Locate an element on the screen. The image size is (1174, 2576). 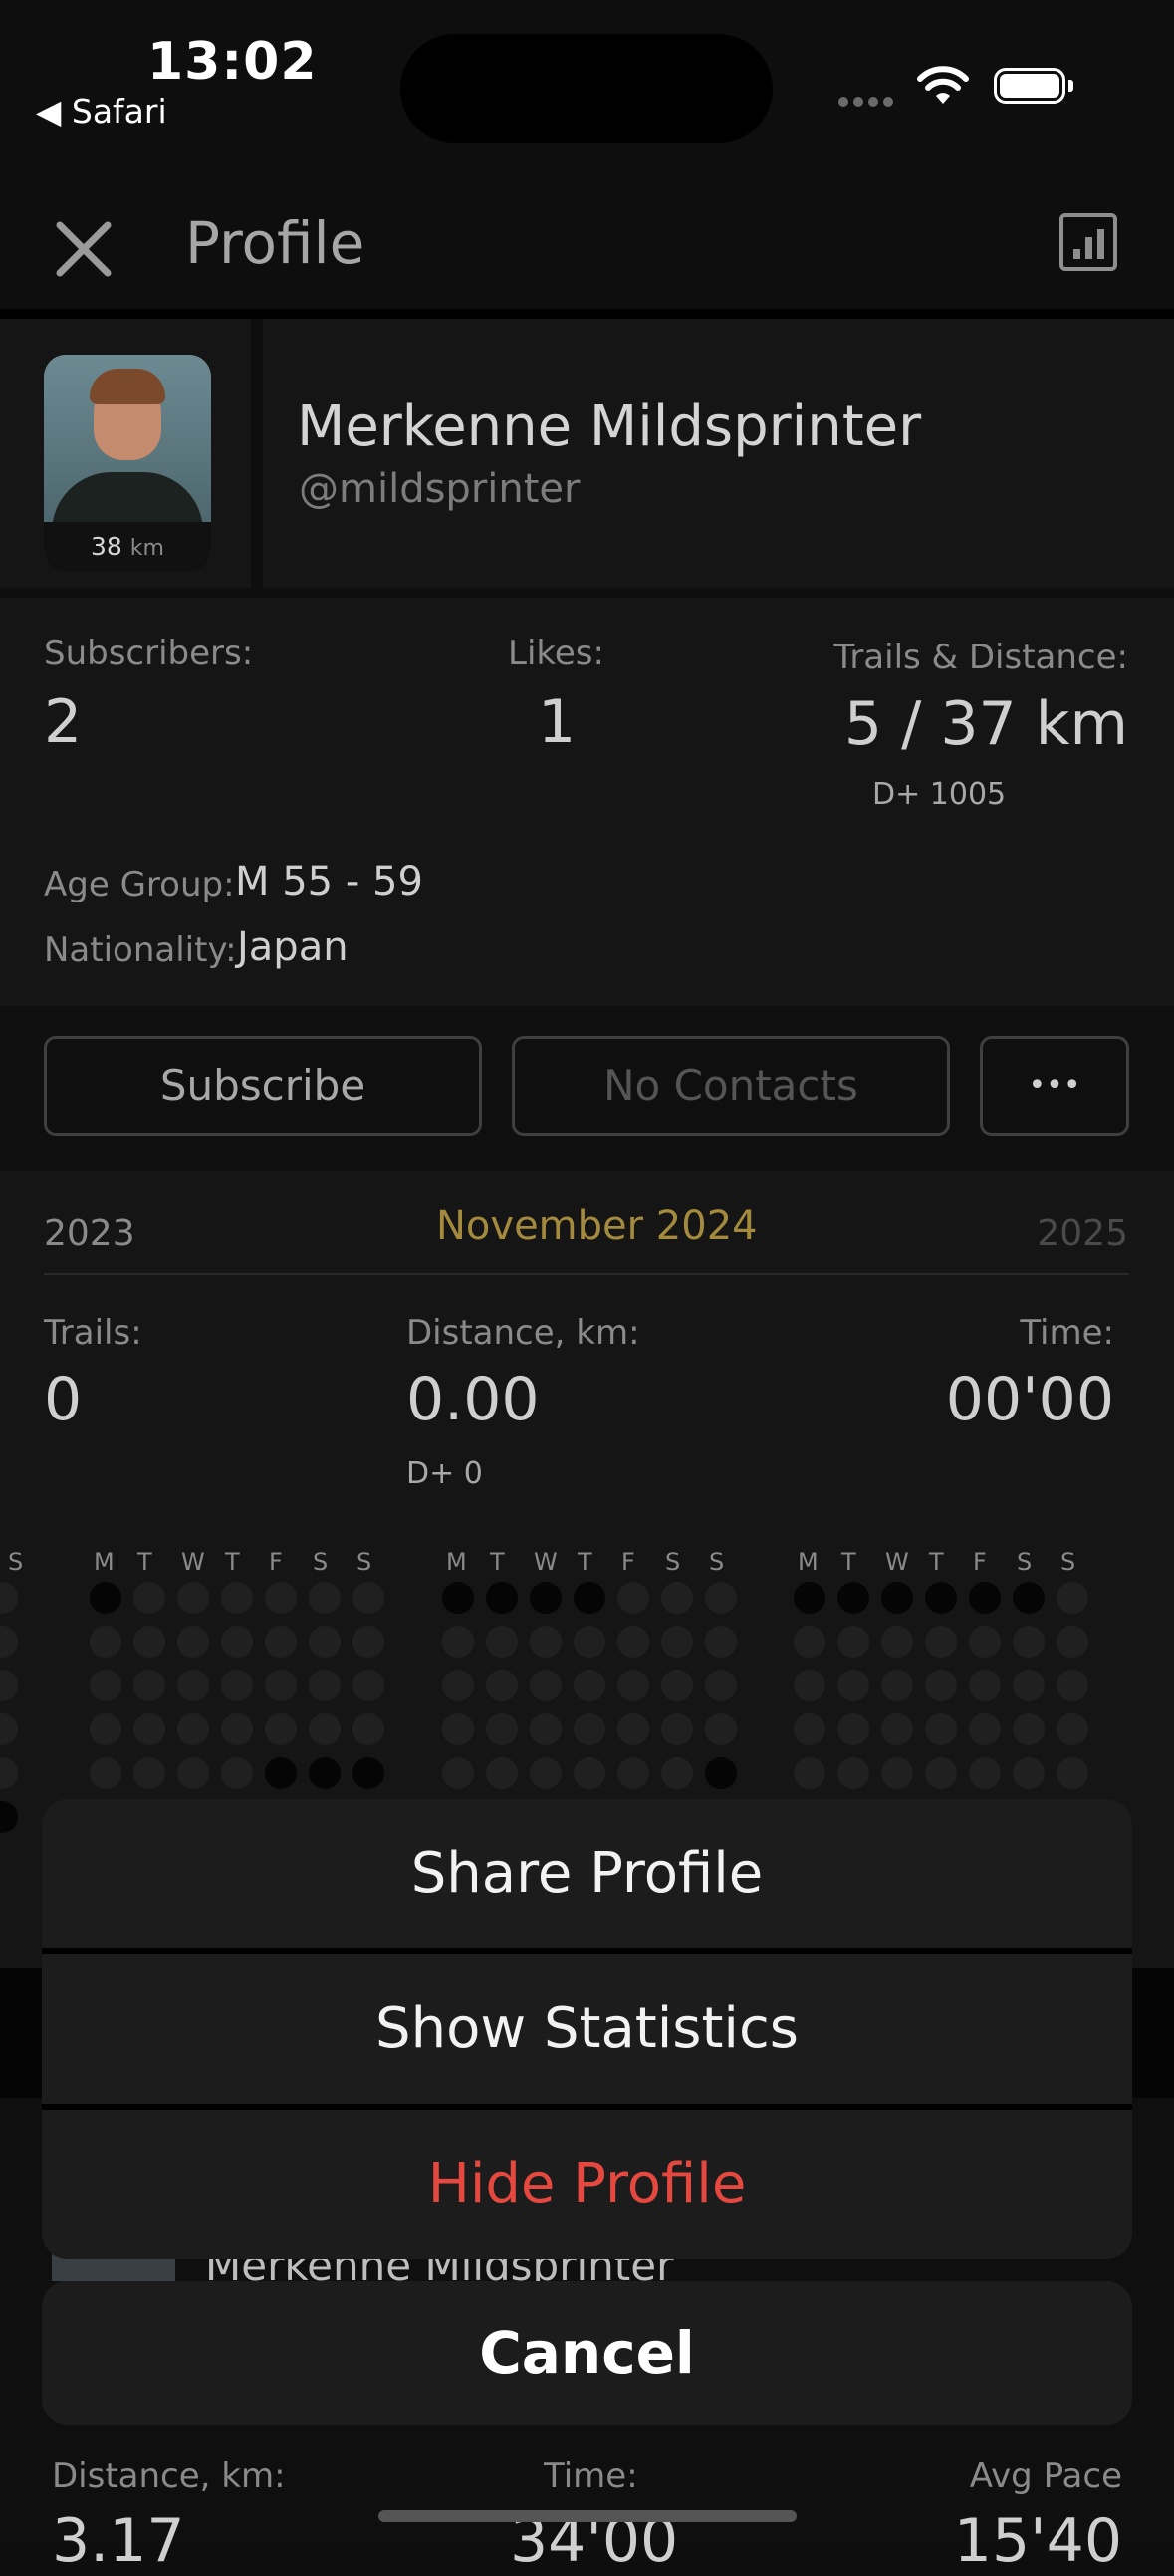
activity-distance-label: Distance, km: is located at coordinates (169, 2476).